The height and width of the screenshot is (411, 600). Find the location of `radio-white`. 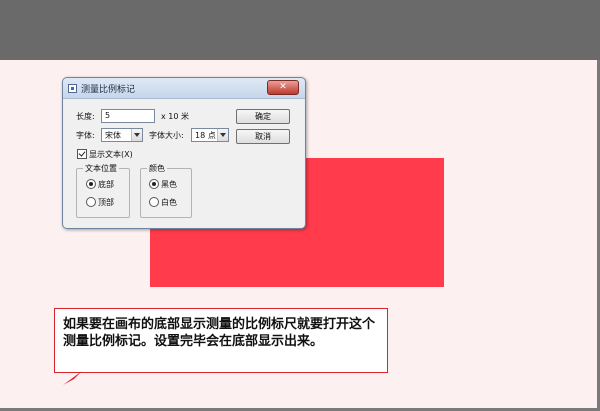

radio-white is located at coordinates (154, 202).